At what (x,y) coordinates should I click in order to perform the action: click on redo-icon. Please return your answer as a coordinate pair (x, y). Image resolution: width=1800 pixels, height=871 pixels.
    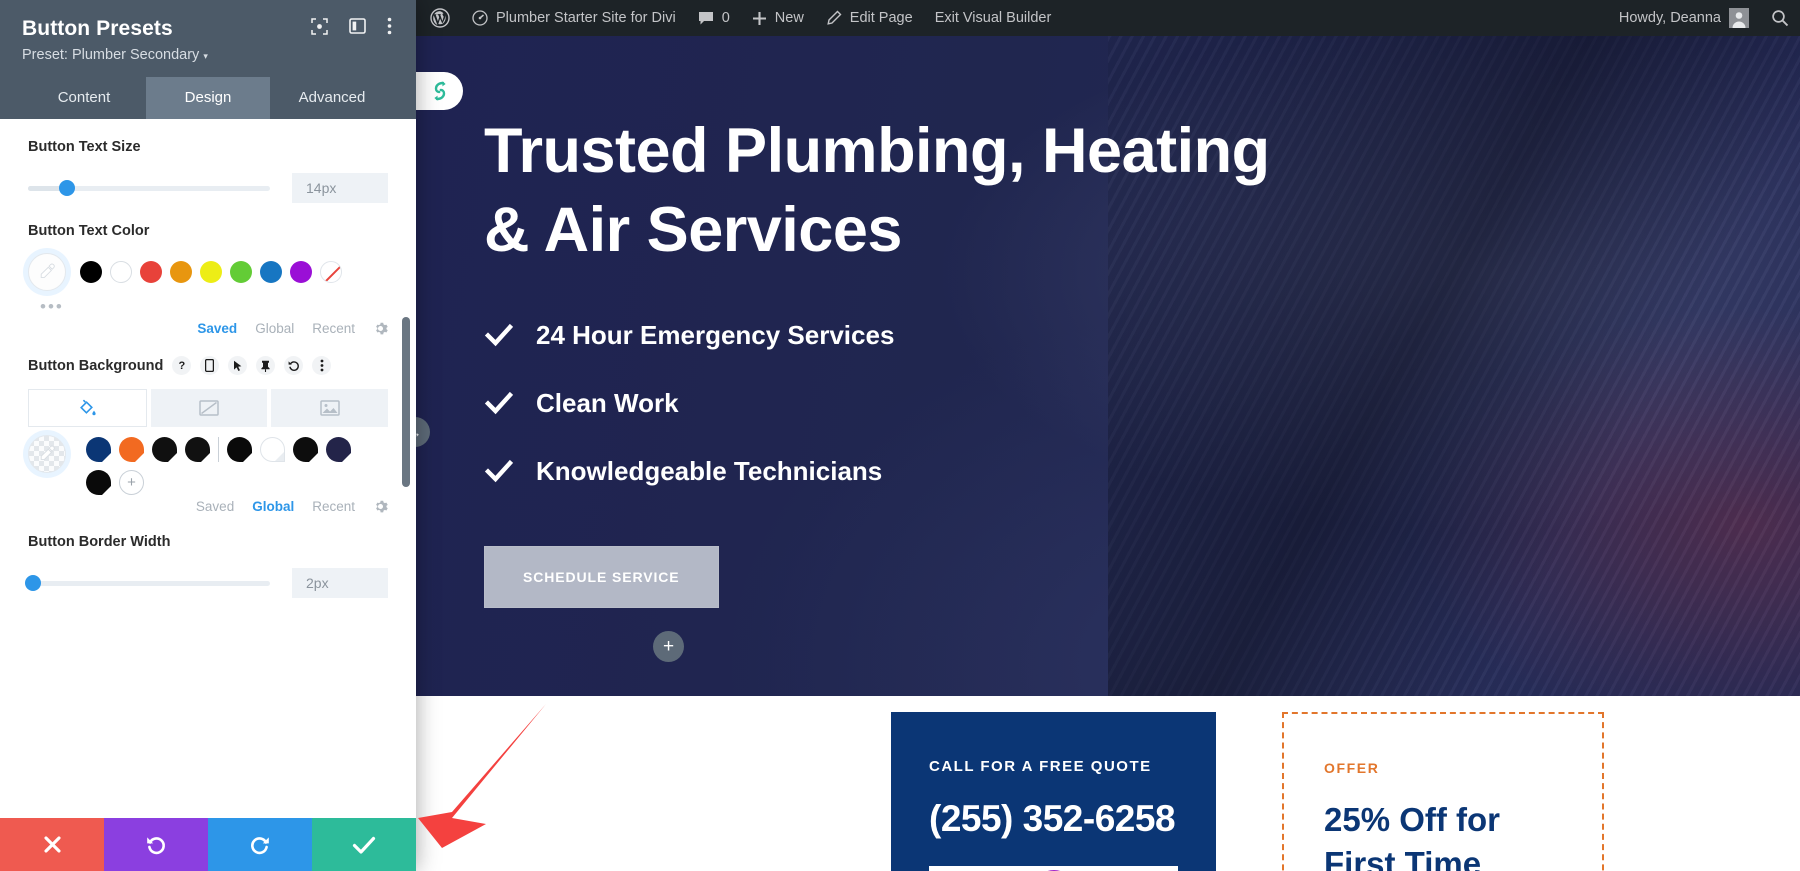
    Looking at the image, I should click on (260, 845).